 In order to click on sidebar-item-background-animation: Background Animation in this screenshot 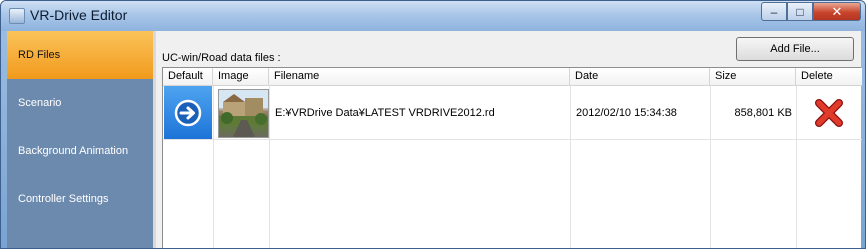, I will do `click(80, 151)`.